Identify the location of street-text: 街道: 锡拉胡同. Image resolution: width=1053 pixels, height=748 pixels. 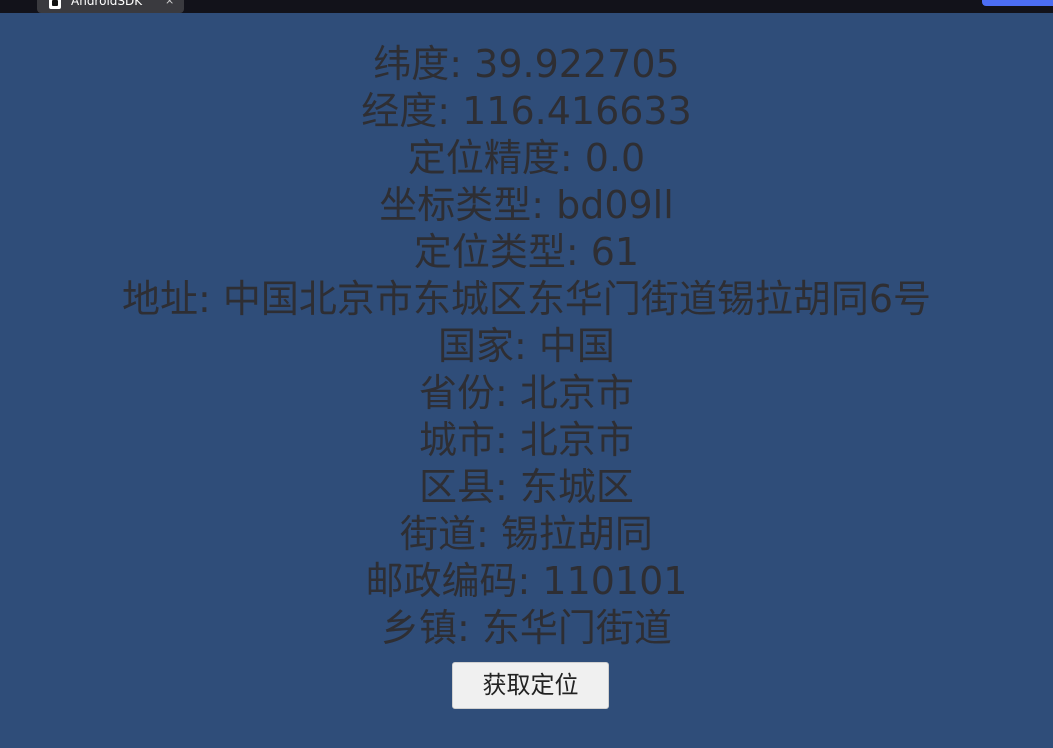
(526, 534).